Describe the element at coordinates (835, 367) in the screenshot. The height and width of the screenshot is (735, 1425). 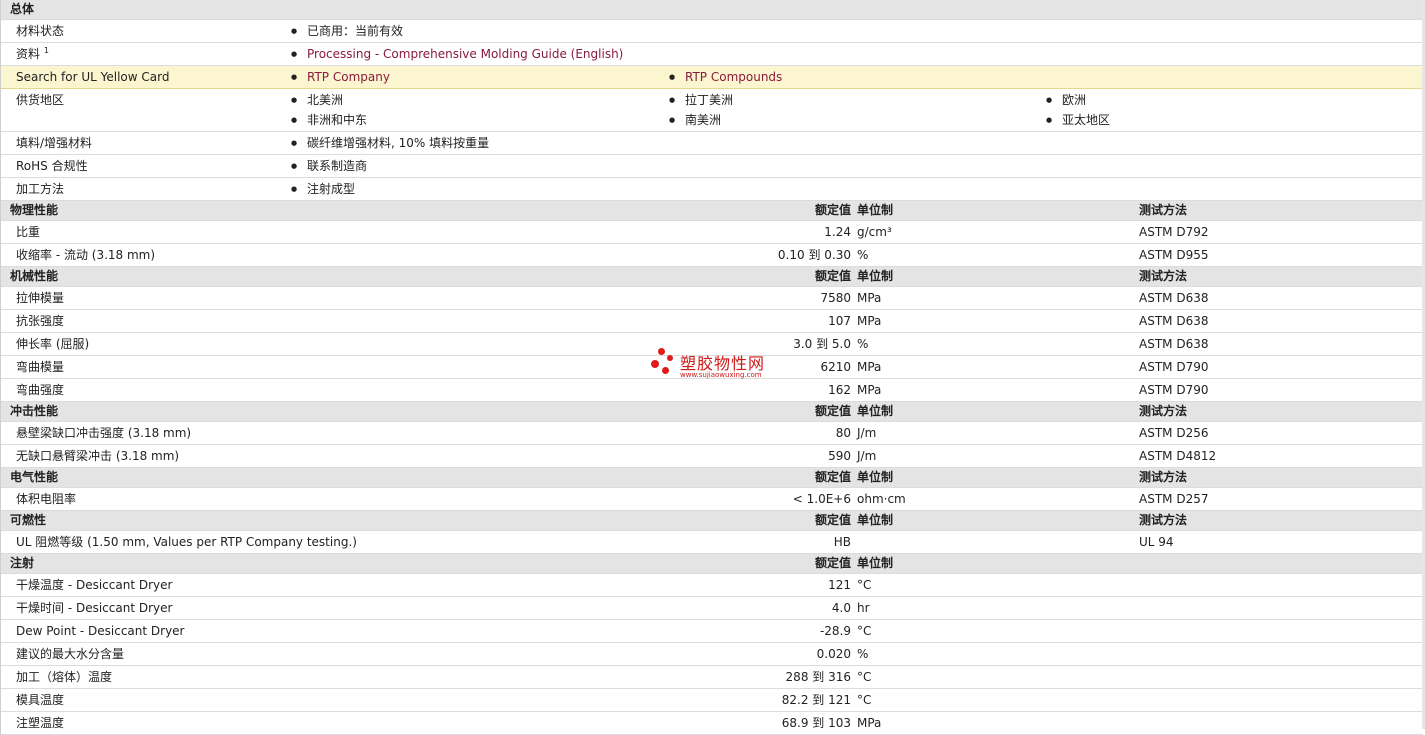
I see `property-value: 6210` at that location.